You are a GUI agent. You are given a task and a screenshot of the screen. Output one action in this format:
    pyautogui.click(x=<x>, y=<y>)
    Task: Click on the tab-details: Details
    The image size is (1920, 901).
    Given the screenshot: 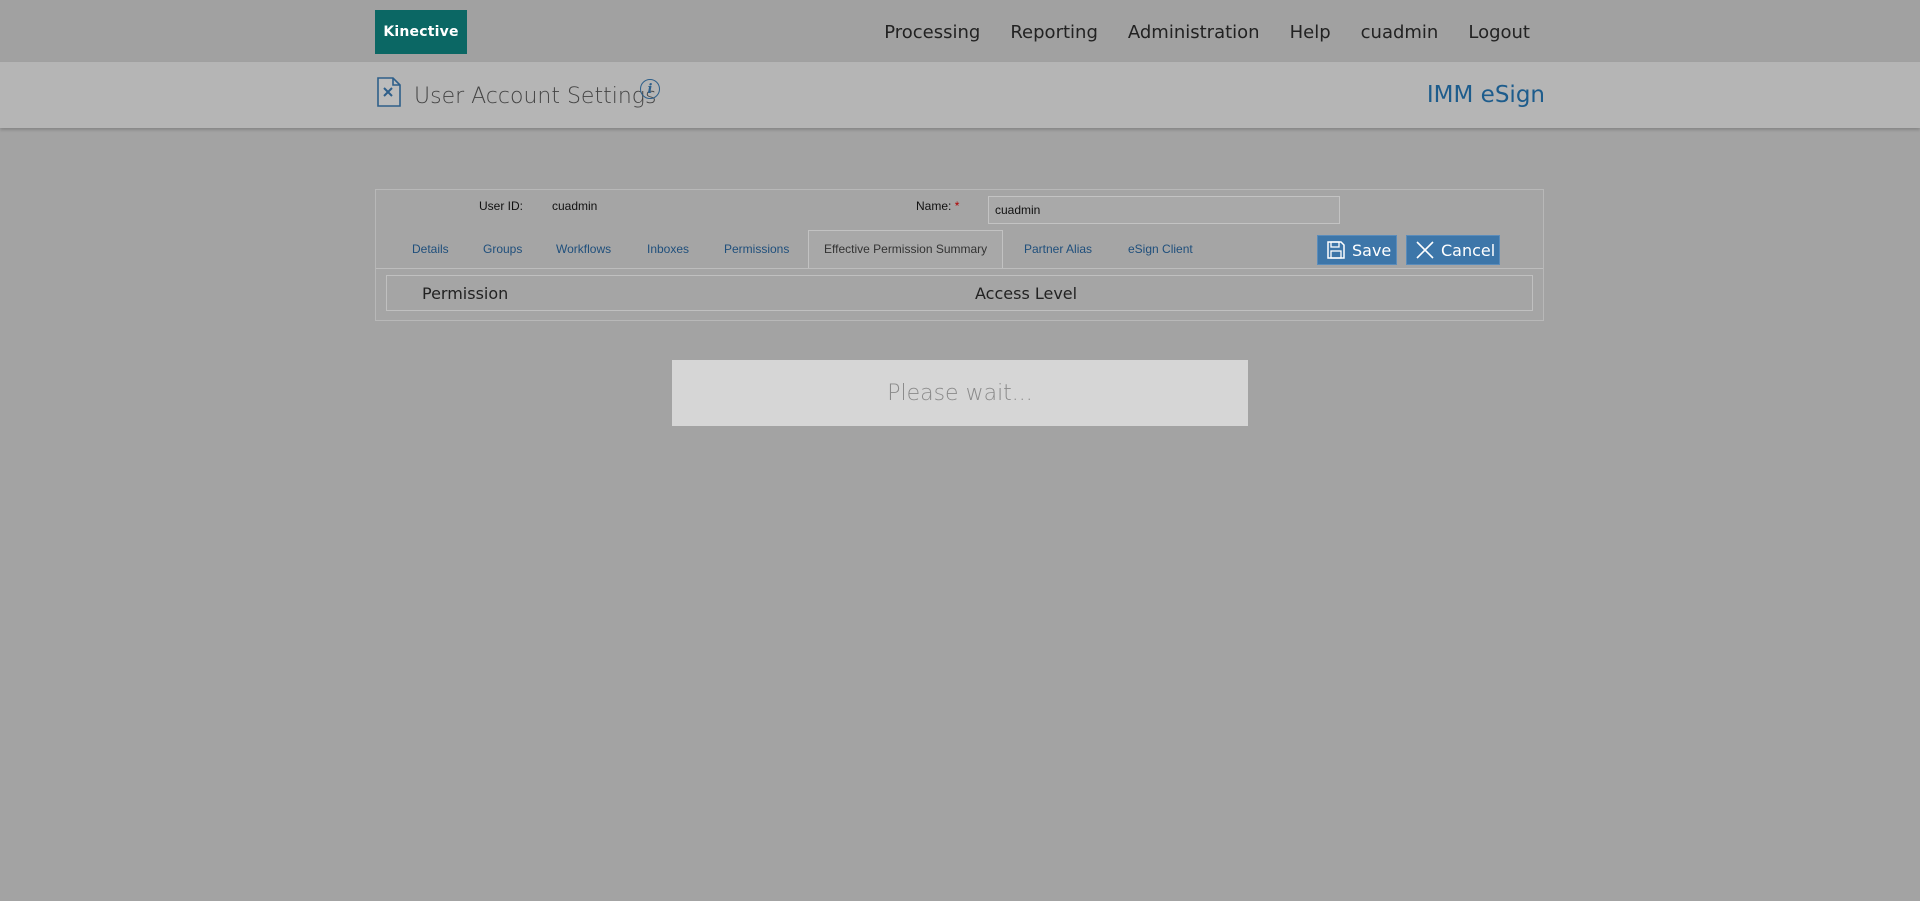 What is the action you would take?
    pyautogui.click(x=430, y=249)
    